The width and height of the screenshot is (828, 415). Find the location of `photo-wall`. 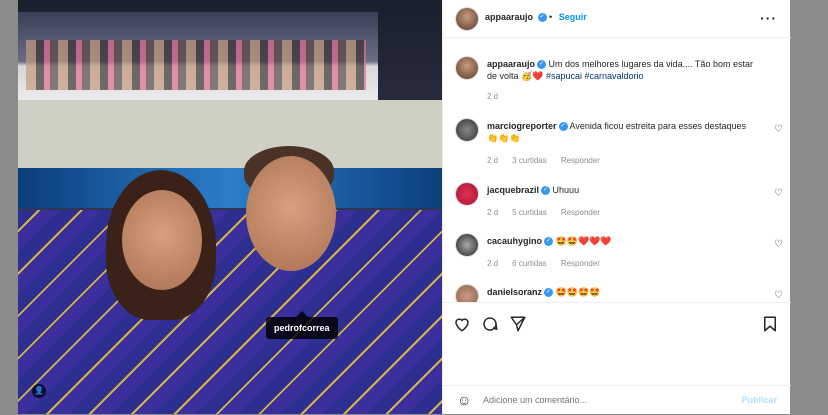

photo-wall is located at coordinates (230, 135).